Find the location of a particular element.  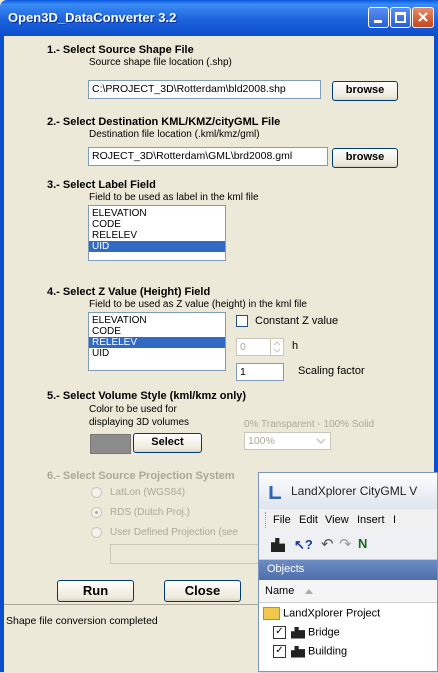

color-description-line2: displaying 3D volumes is located at coordinates (139, 422).